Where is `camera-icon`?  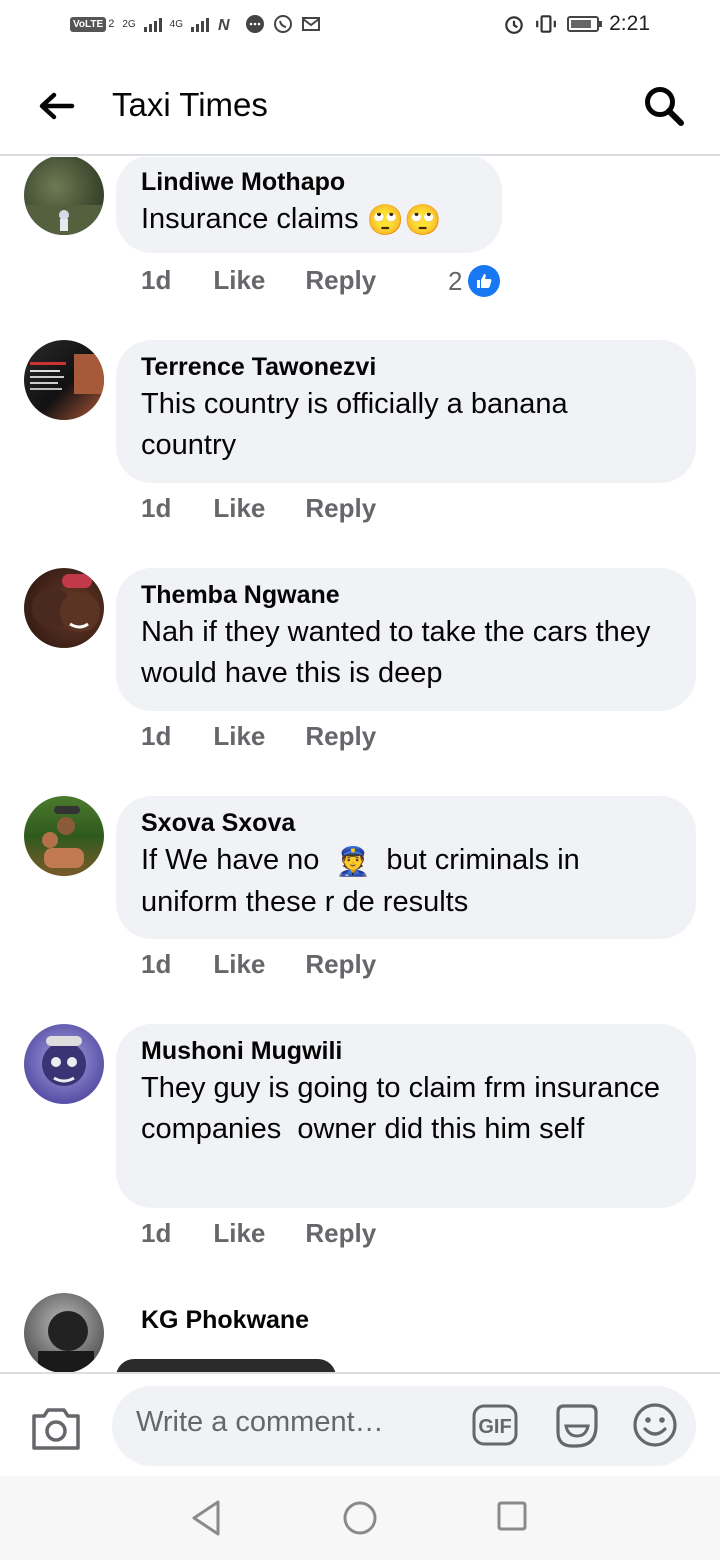
camera-icon is located at coordinates (56, 1428).